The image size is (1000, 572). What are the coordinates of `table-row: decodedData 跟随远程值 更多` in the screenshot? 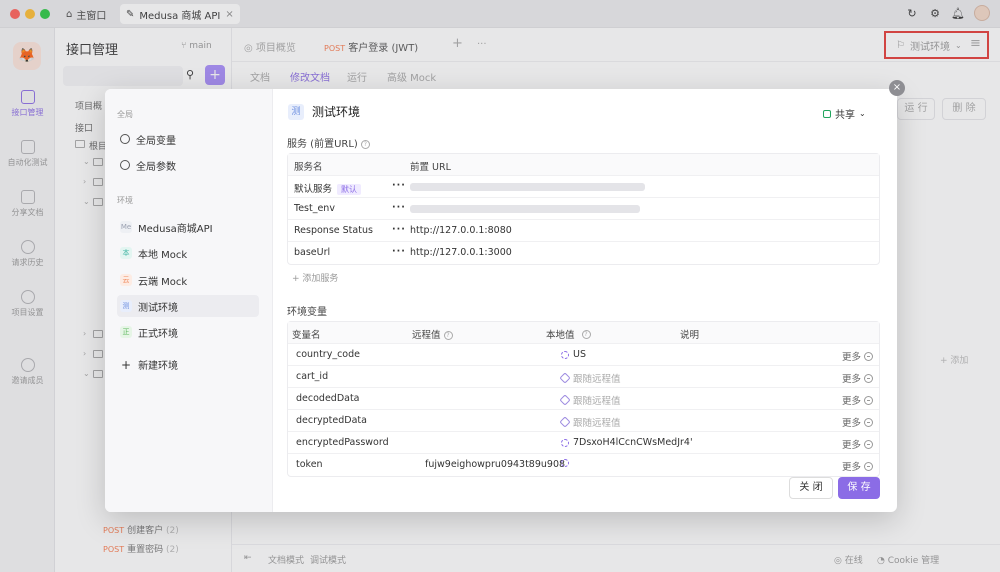 It's located at (583, 399).